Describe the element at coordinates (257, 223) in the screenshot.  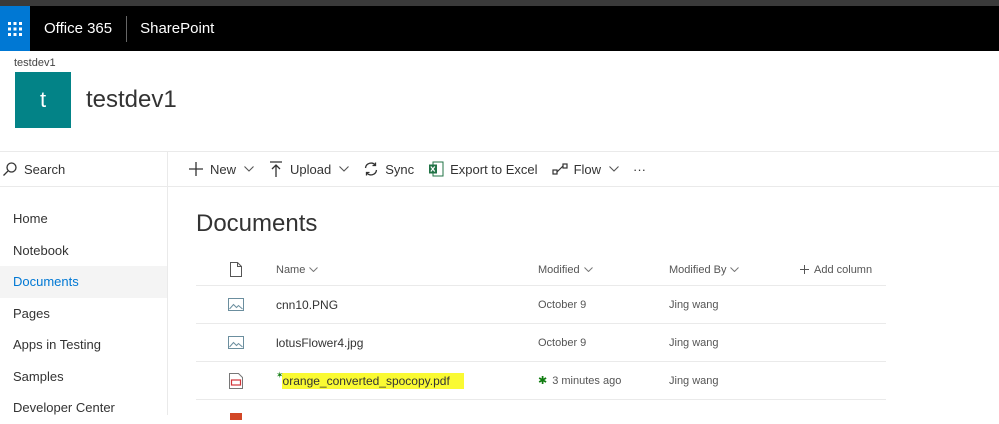
I see `library-title: Documents` at that location.